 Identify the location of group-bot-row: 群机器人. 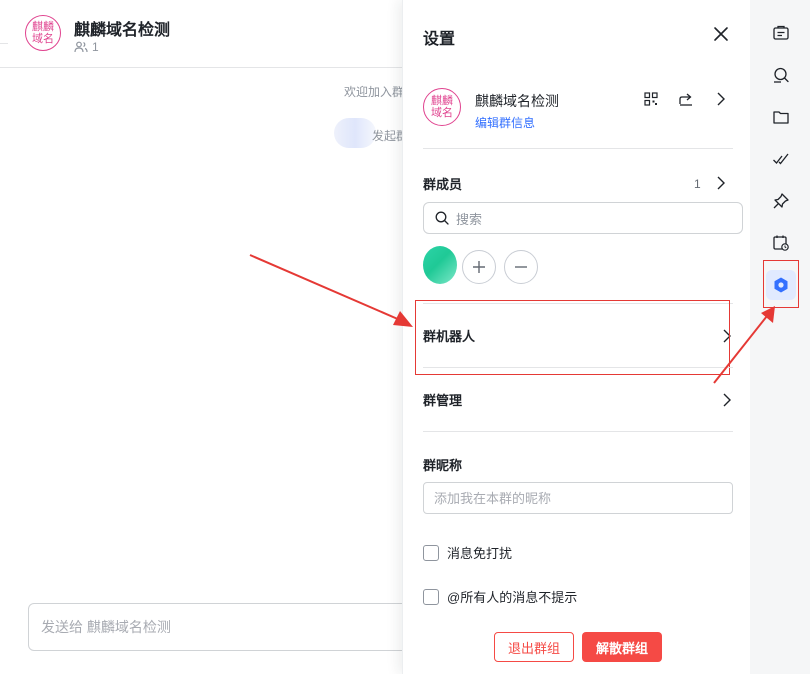
(578, 336).